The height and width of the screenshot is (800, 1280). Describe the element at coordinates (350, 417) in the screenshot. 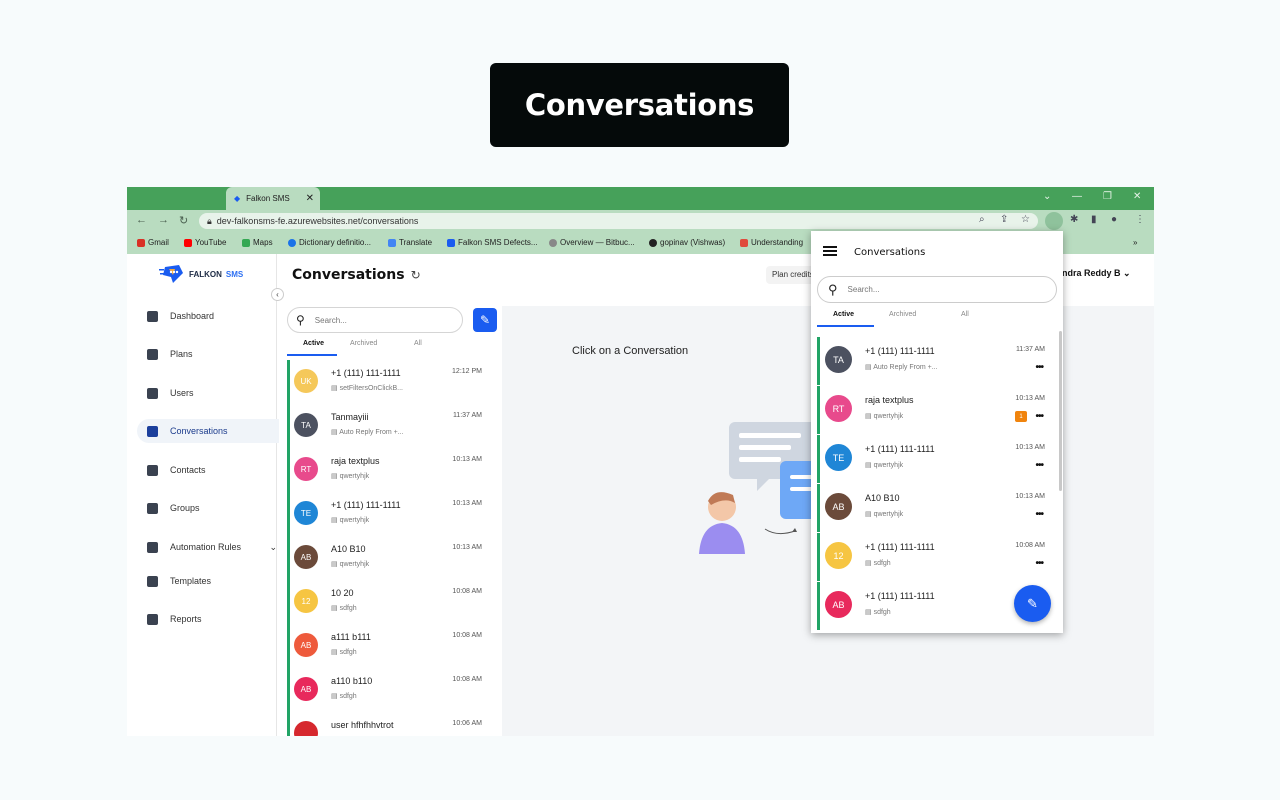

I see `contact-name: Tanmayiii` at that location.